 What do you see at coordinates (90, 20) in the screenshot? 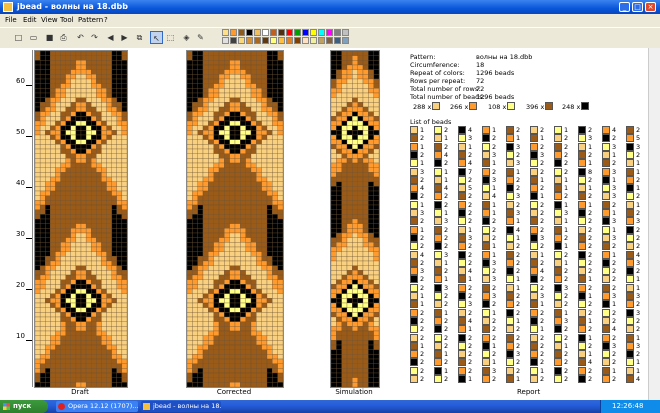
I see `menu-pattern: Pattern` at bounding box center [90, 20].